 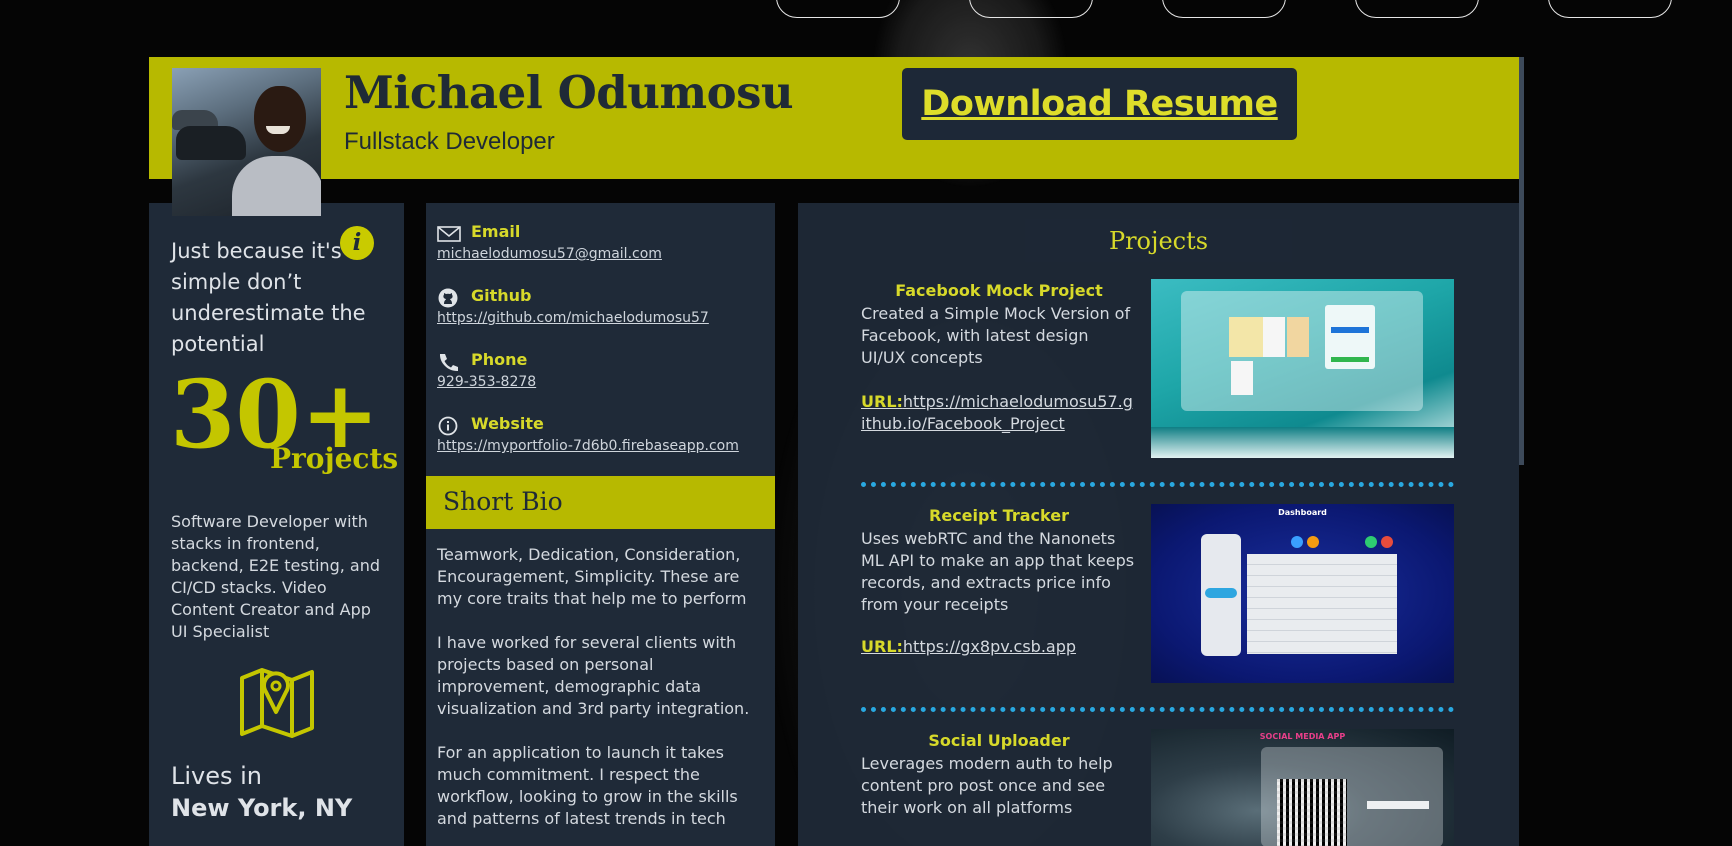 I want to click on project-title: Facebook Mock Project, so click(x=999, y=290).